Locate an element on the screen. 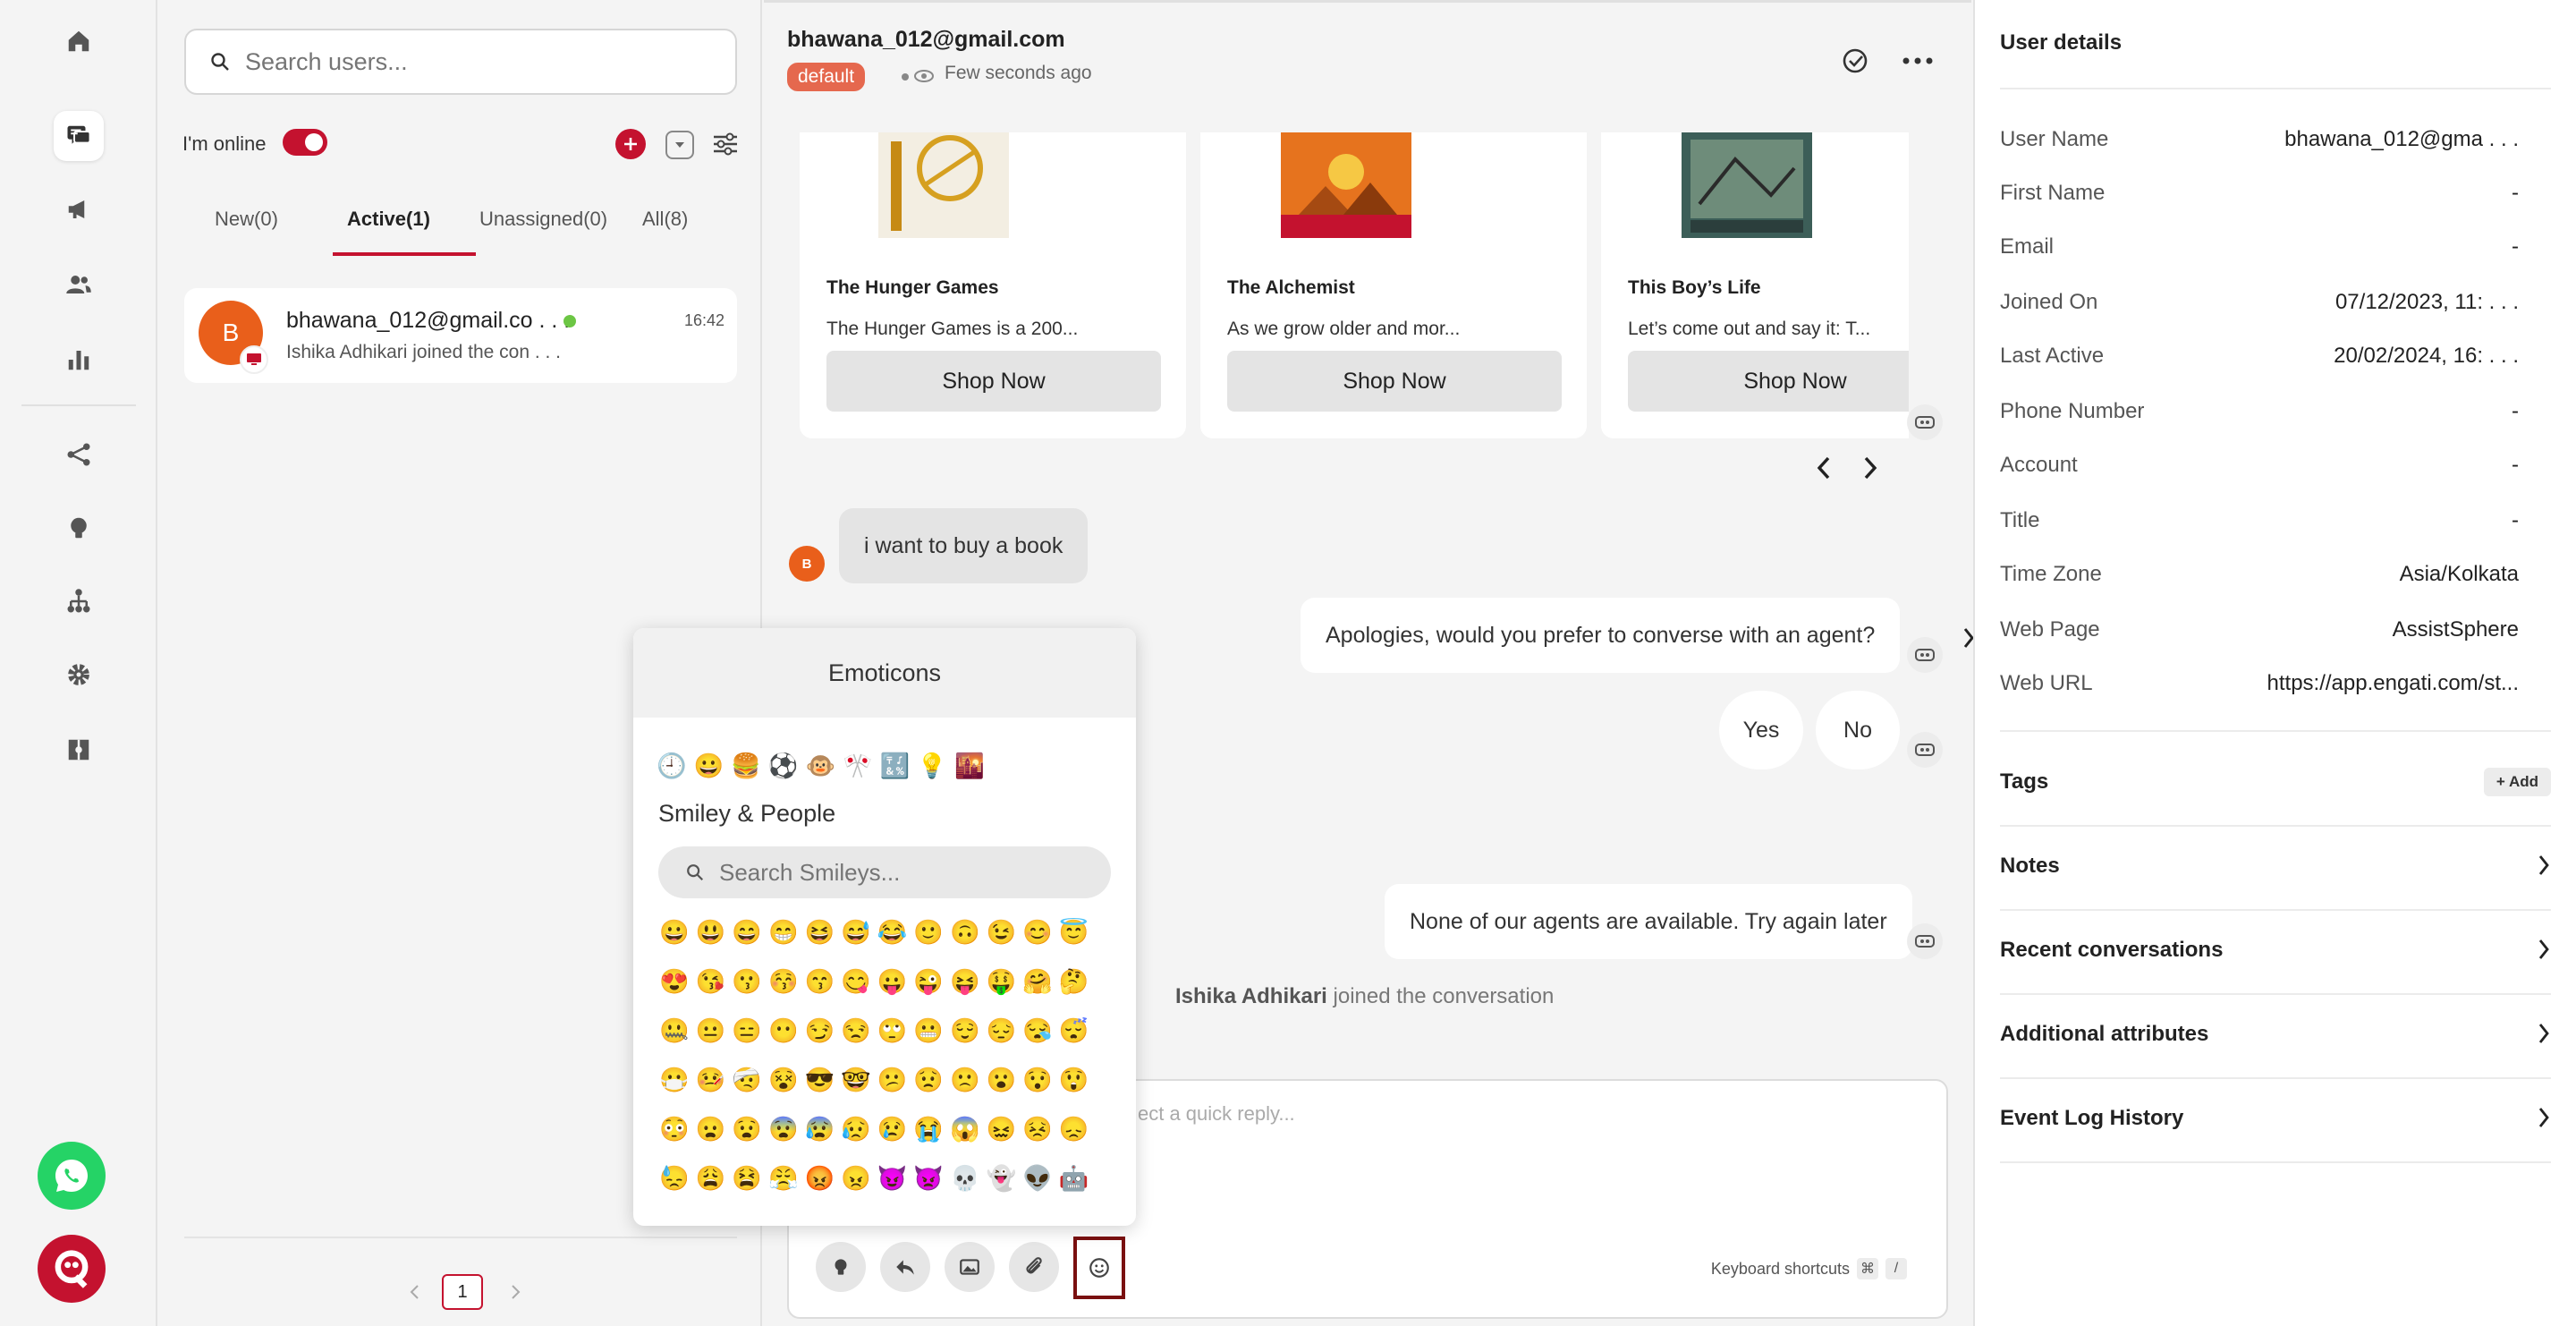 The width and height of the screenshot is (2576, 1326). emoji-item: 🙁 is located at coordinates (965, 1080).